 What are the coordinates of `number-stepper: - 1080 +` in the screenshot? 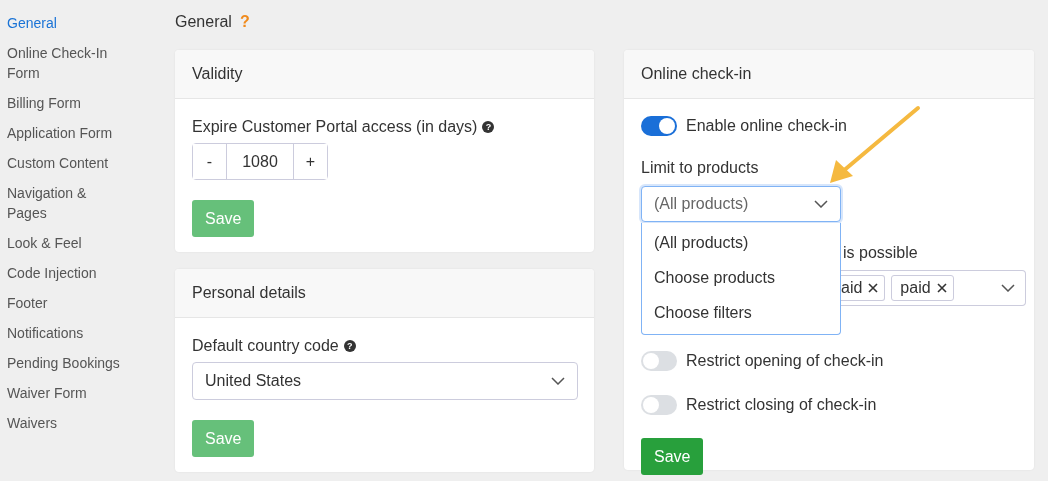 It's located at (260, 161).